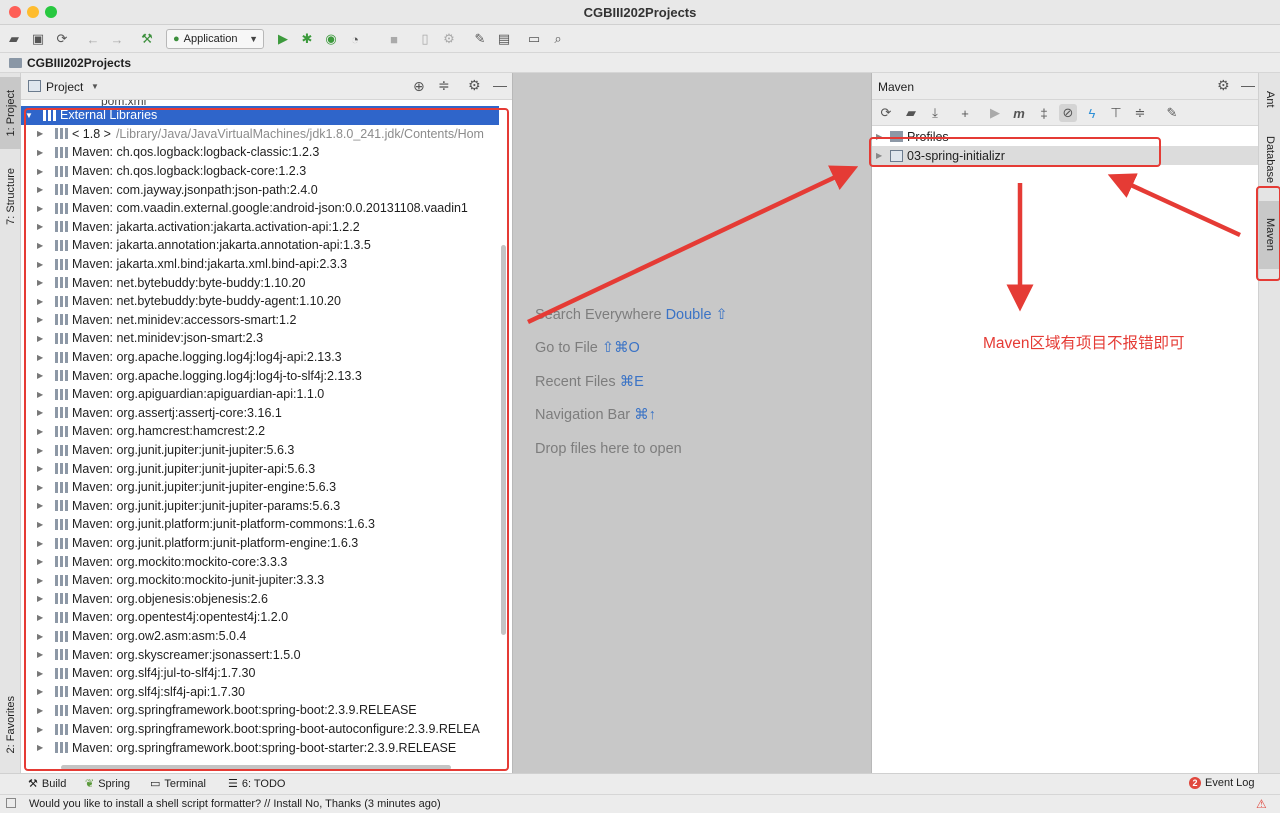 Image resolution: width=1280 pixels, height=813 pixels. What do you see at coordinates (1019, 113) in the screenshot?
I see `maven-goal-icon: m` at bounding box center [1019, 113].